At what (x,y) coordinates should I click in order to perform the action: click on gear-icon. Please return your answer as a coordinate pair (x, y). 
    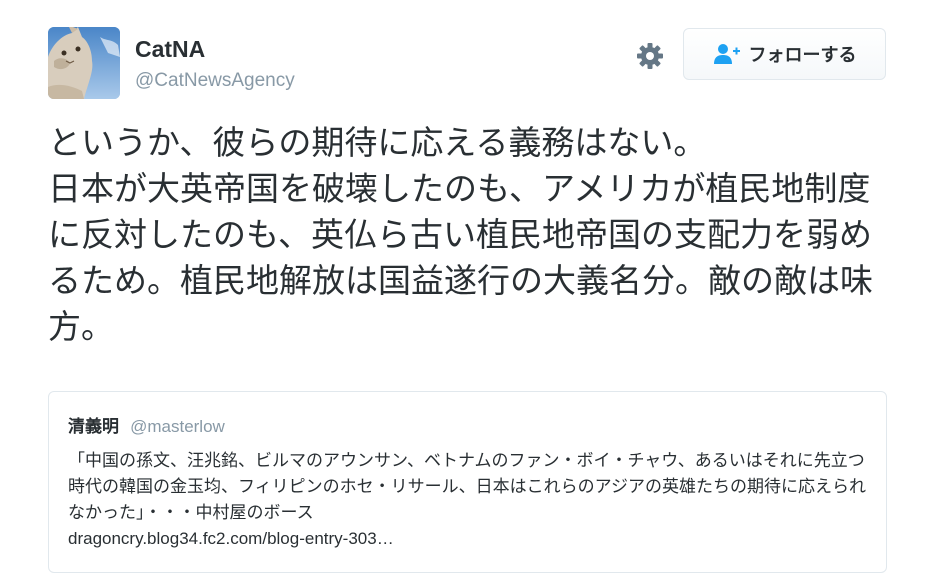
    Looking at the image, I should click on (650, 56).